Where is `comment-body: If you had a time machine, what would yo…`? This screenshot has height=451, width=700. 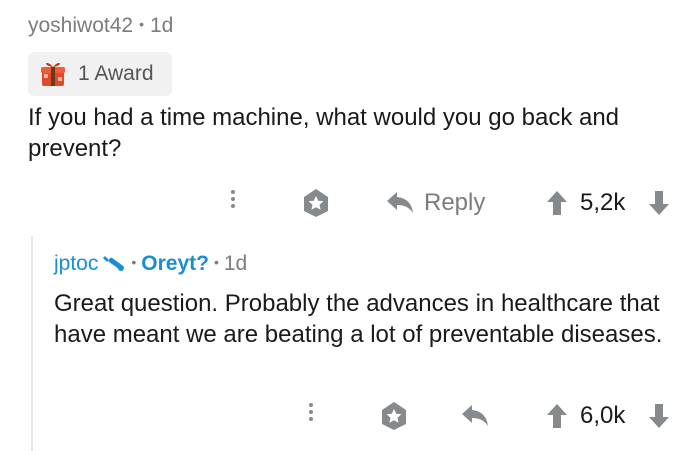
comment-body: If you had a time machine, what would yo… is located at coordinates (324, 133).